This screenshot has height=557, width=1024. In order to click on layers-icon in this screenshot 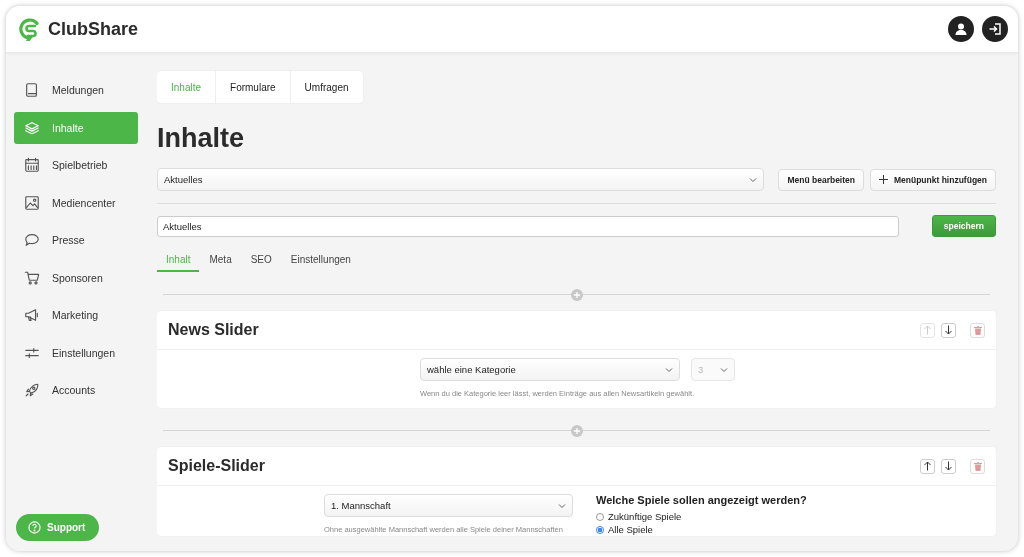, I will do `click(32, 127)`.